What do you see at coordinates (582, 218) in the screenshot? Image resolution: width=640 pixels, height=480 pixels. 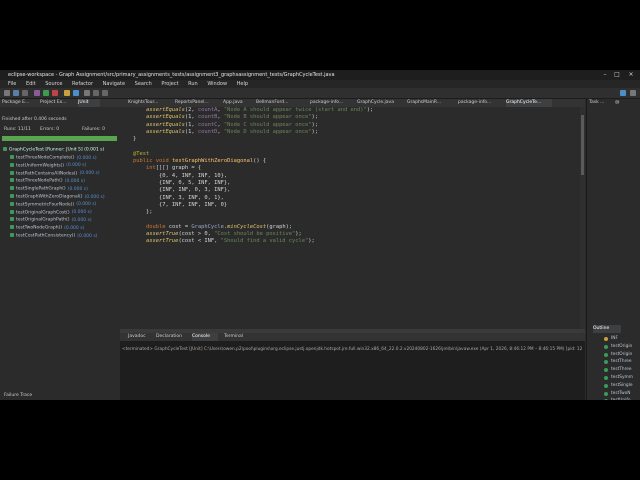 I see `editor-vertical-scrollbar` at bounding box center [582, 218].